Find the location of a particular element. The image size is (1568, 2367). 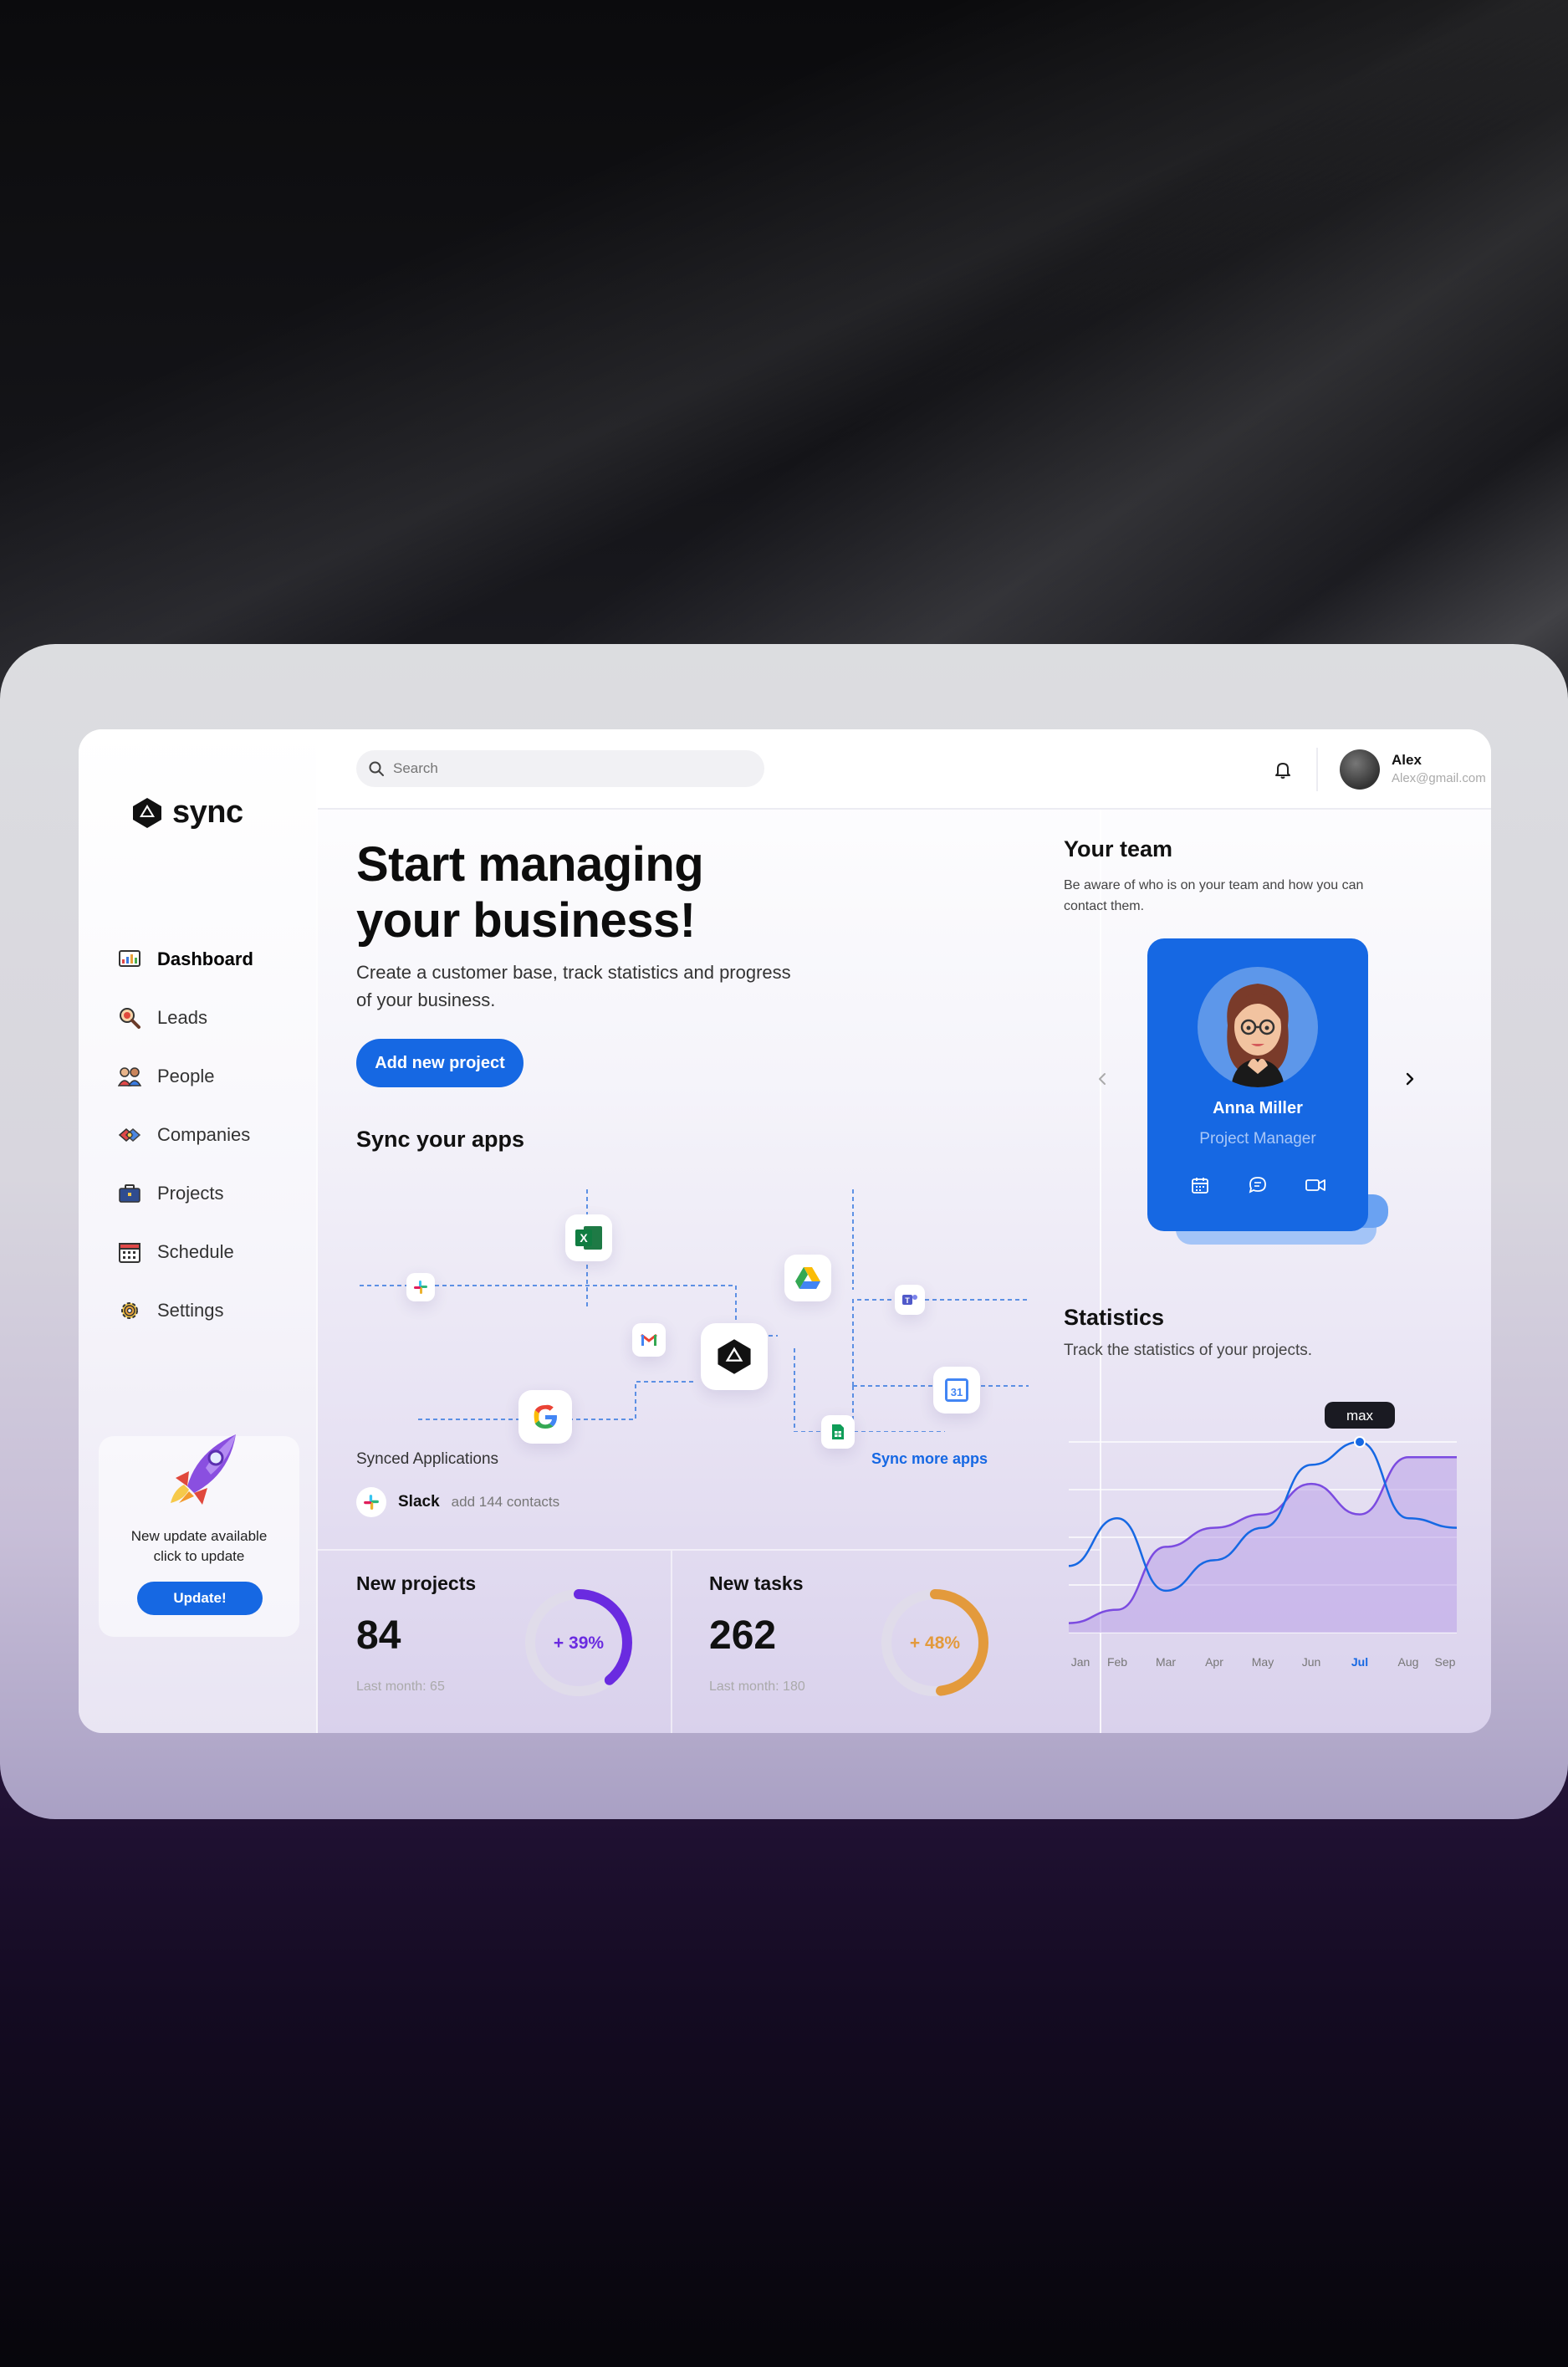

sidebar-item-dashboard: Dashboard is located at coordinates (209, 959).